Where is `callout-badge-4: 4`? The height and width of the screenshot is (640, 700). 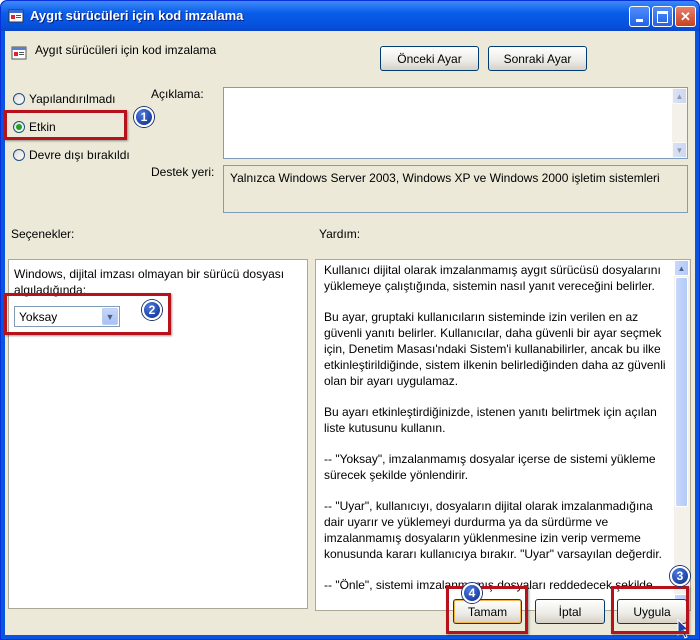
callout-badge-4: 4 is located at coordinates (472, 593).